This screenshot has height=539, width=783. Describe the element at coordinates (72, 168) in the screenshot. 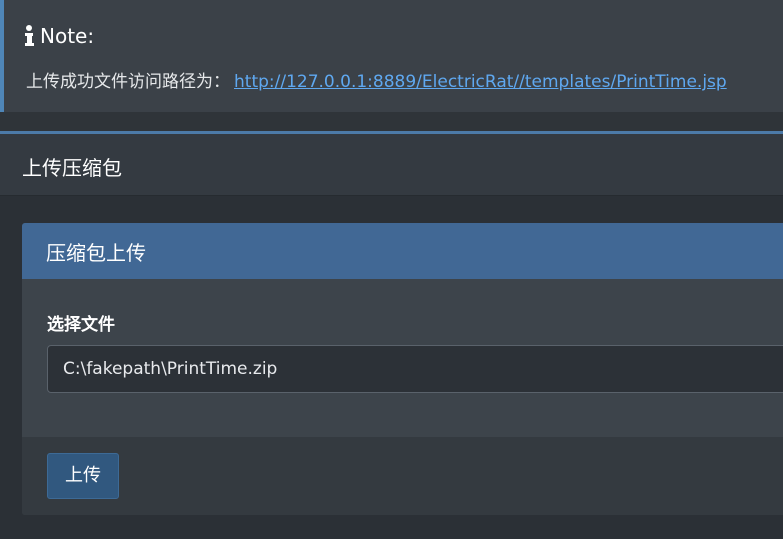

I see `card-title: 上传压缩包` at that location.